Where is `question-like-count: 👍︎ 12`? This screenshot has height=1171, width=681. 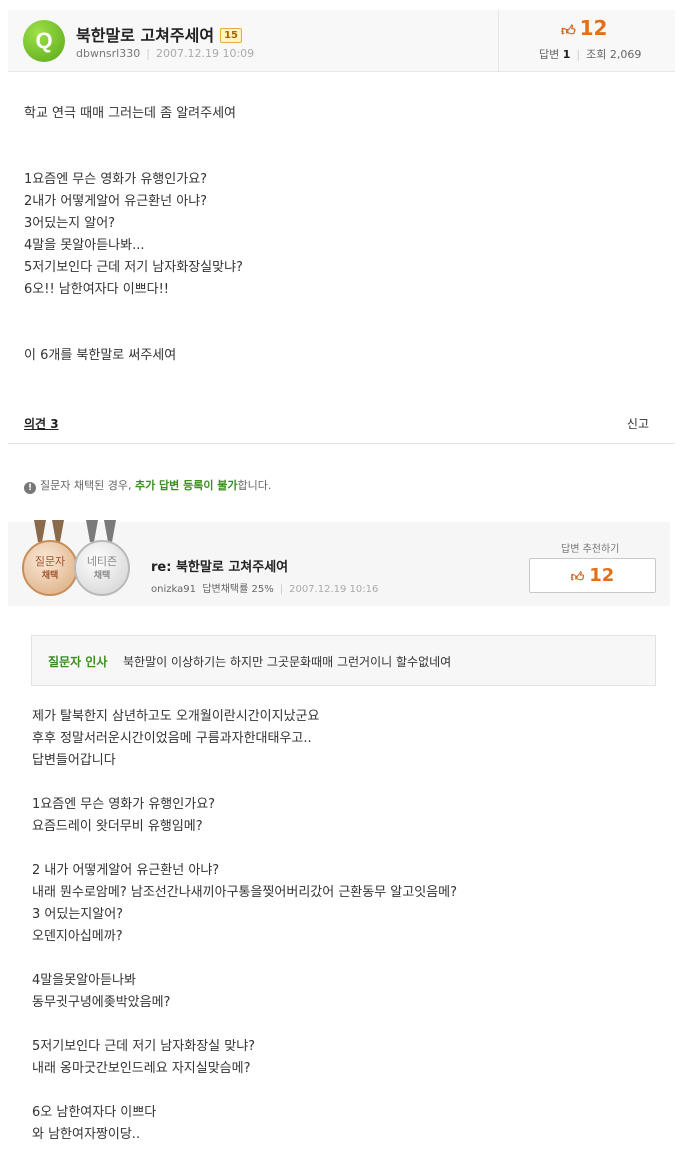
question-like-count: 👍︎ 12 is located at coordinates (584, 28).